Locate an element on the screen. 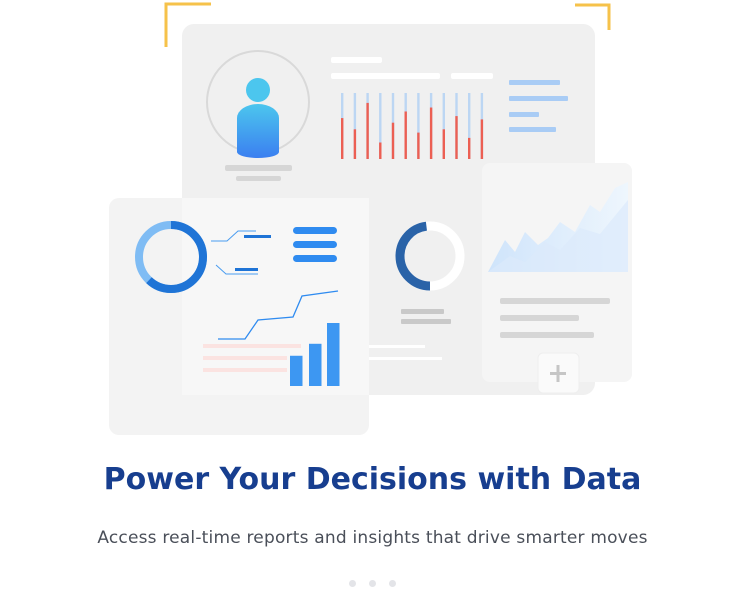 The image size is (745, 593). analytics-card-inner is located at coordinates (275, 296).